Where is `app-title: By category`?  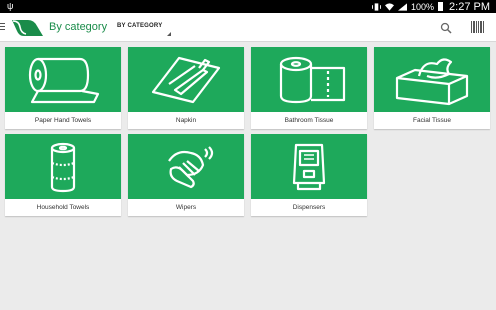 app-title: By category is located at coordinates (78, 27).